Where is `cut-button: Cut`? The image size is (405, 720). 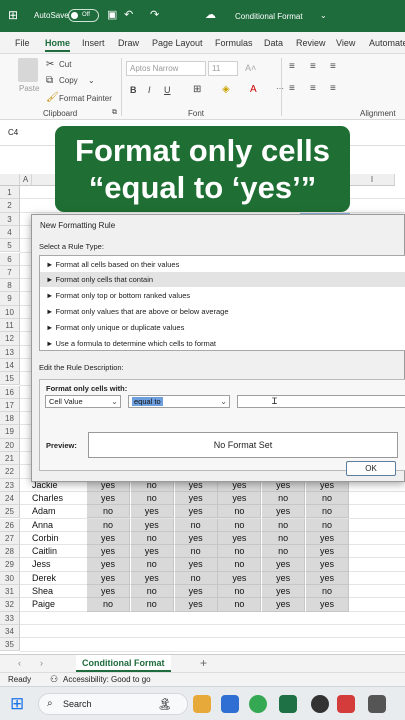
cut-button: Cut is located at coordinates (65, 64).